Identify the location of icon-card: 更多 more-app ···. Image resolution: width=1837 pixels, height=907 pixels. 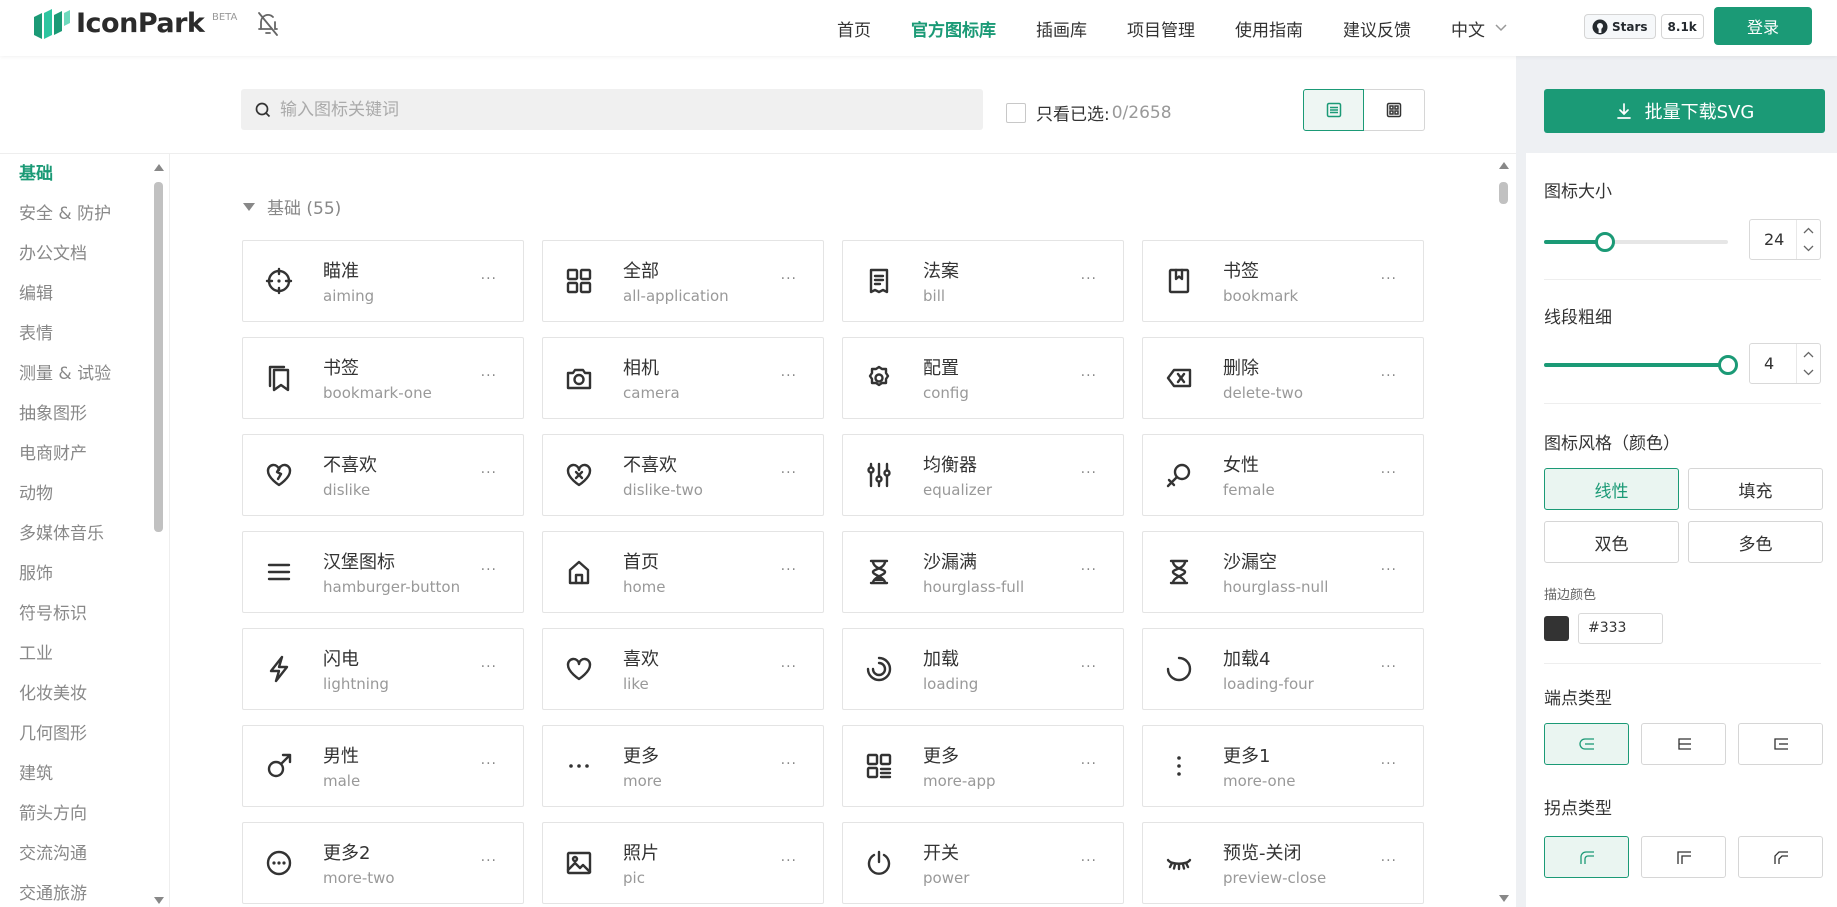
(983, 766).